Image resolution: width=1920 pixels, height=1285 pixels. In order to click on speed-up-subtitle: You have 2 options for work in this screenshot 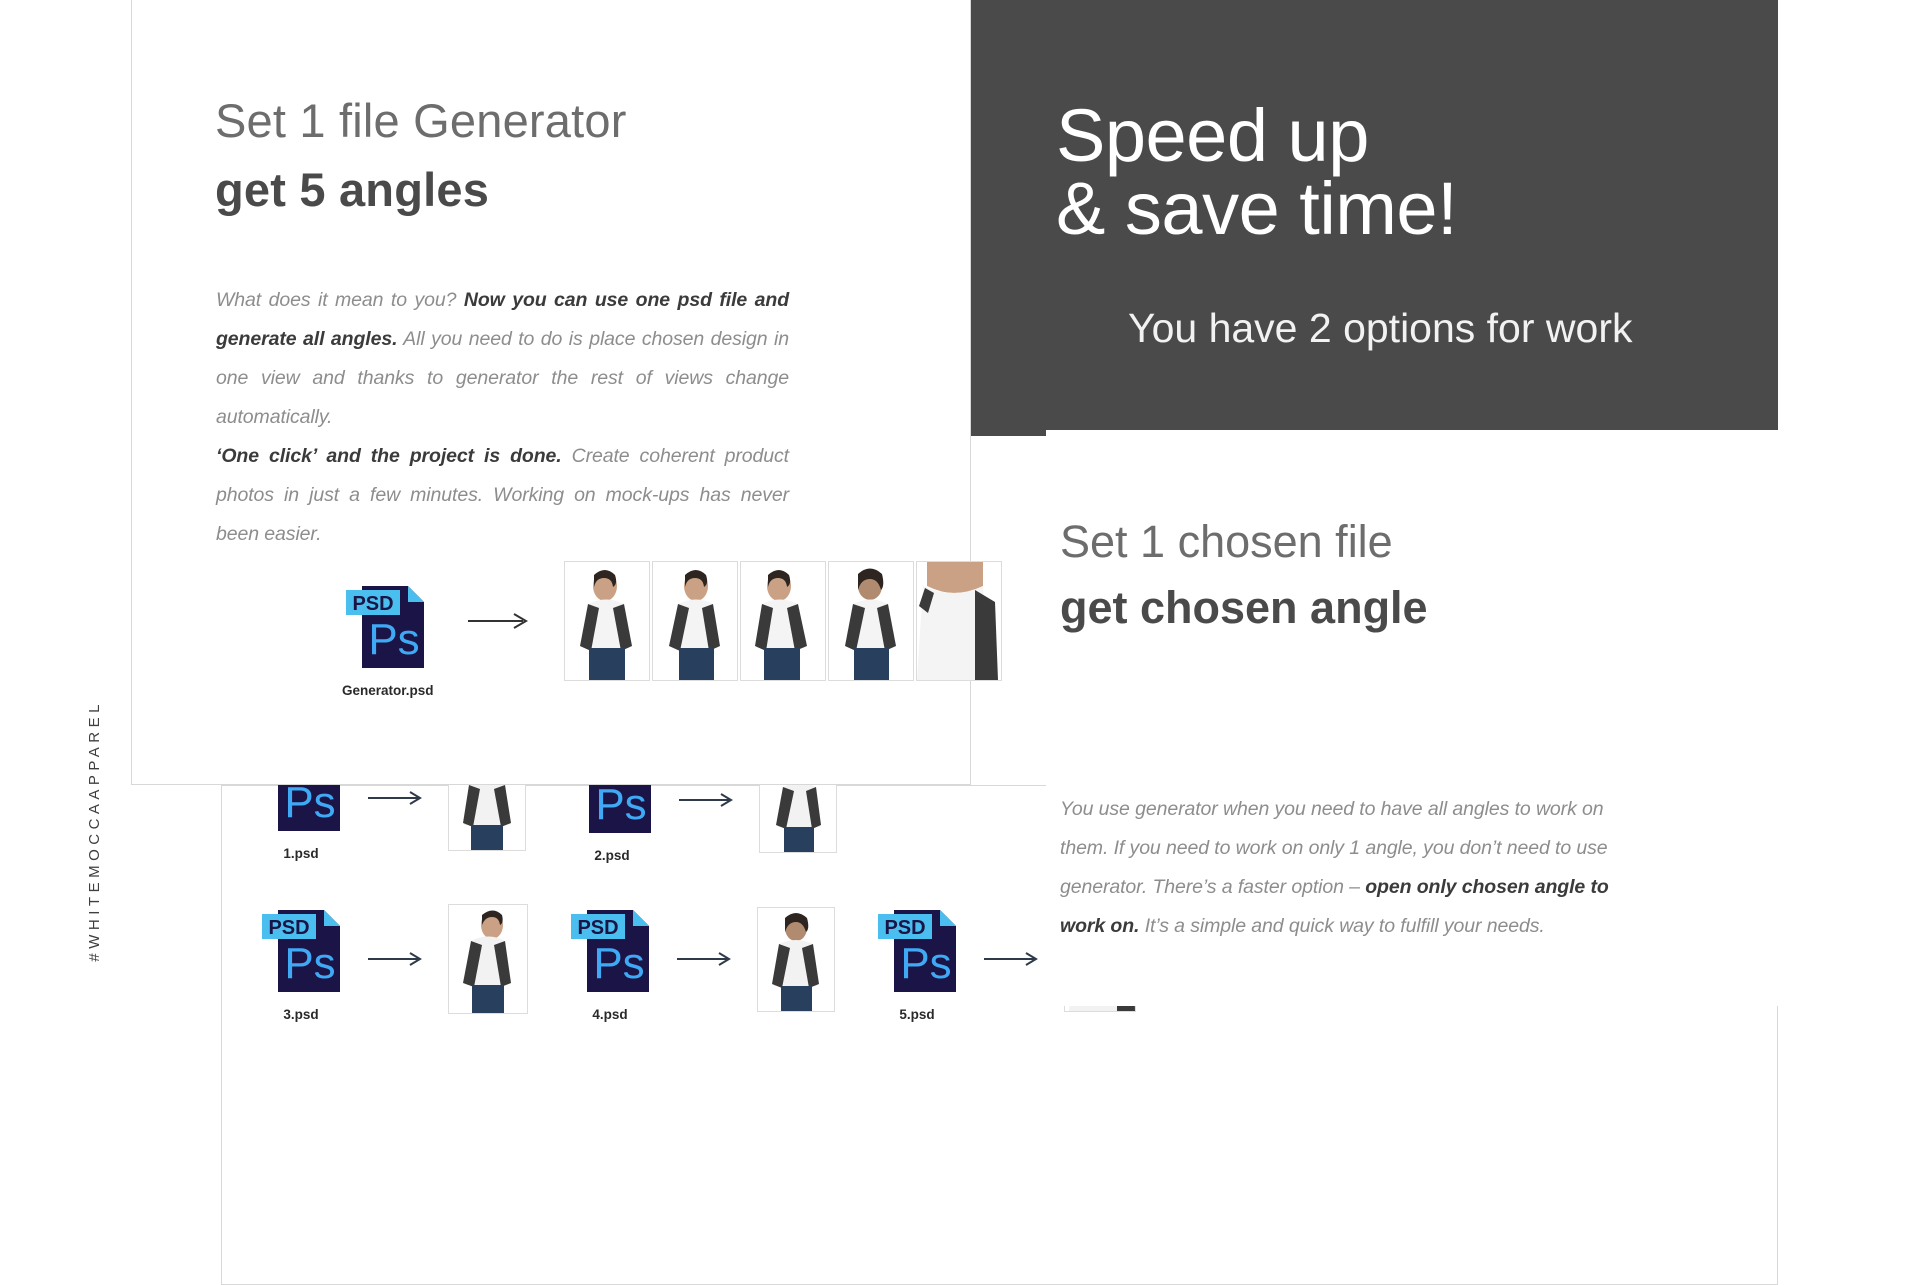, I will do `click(1380, 328)`.